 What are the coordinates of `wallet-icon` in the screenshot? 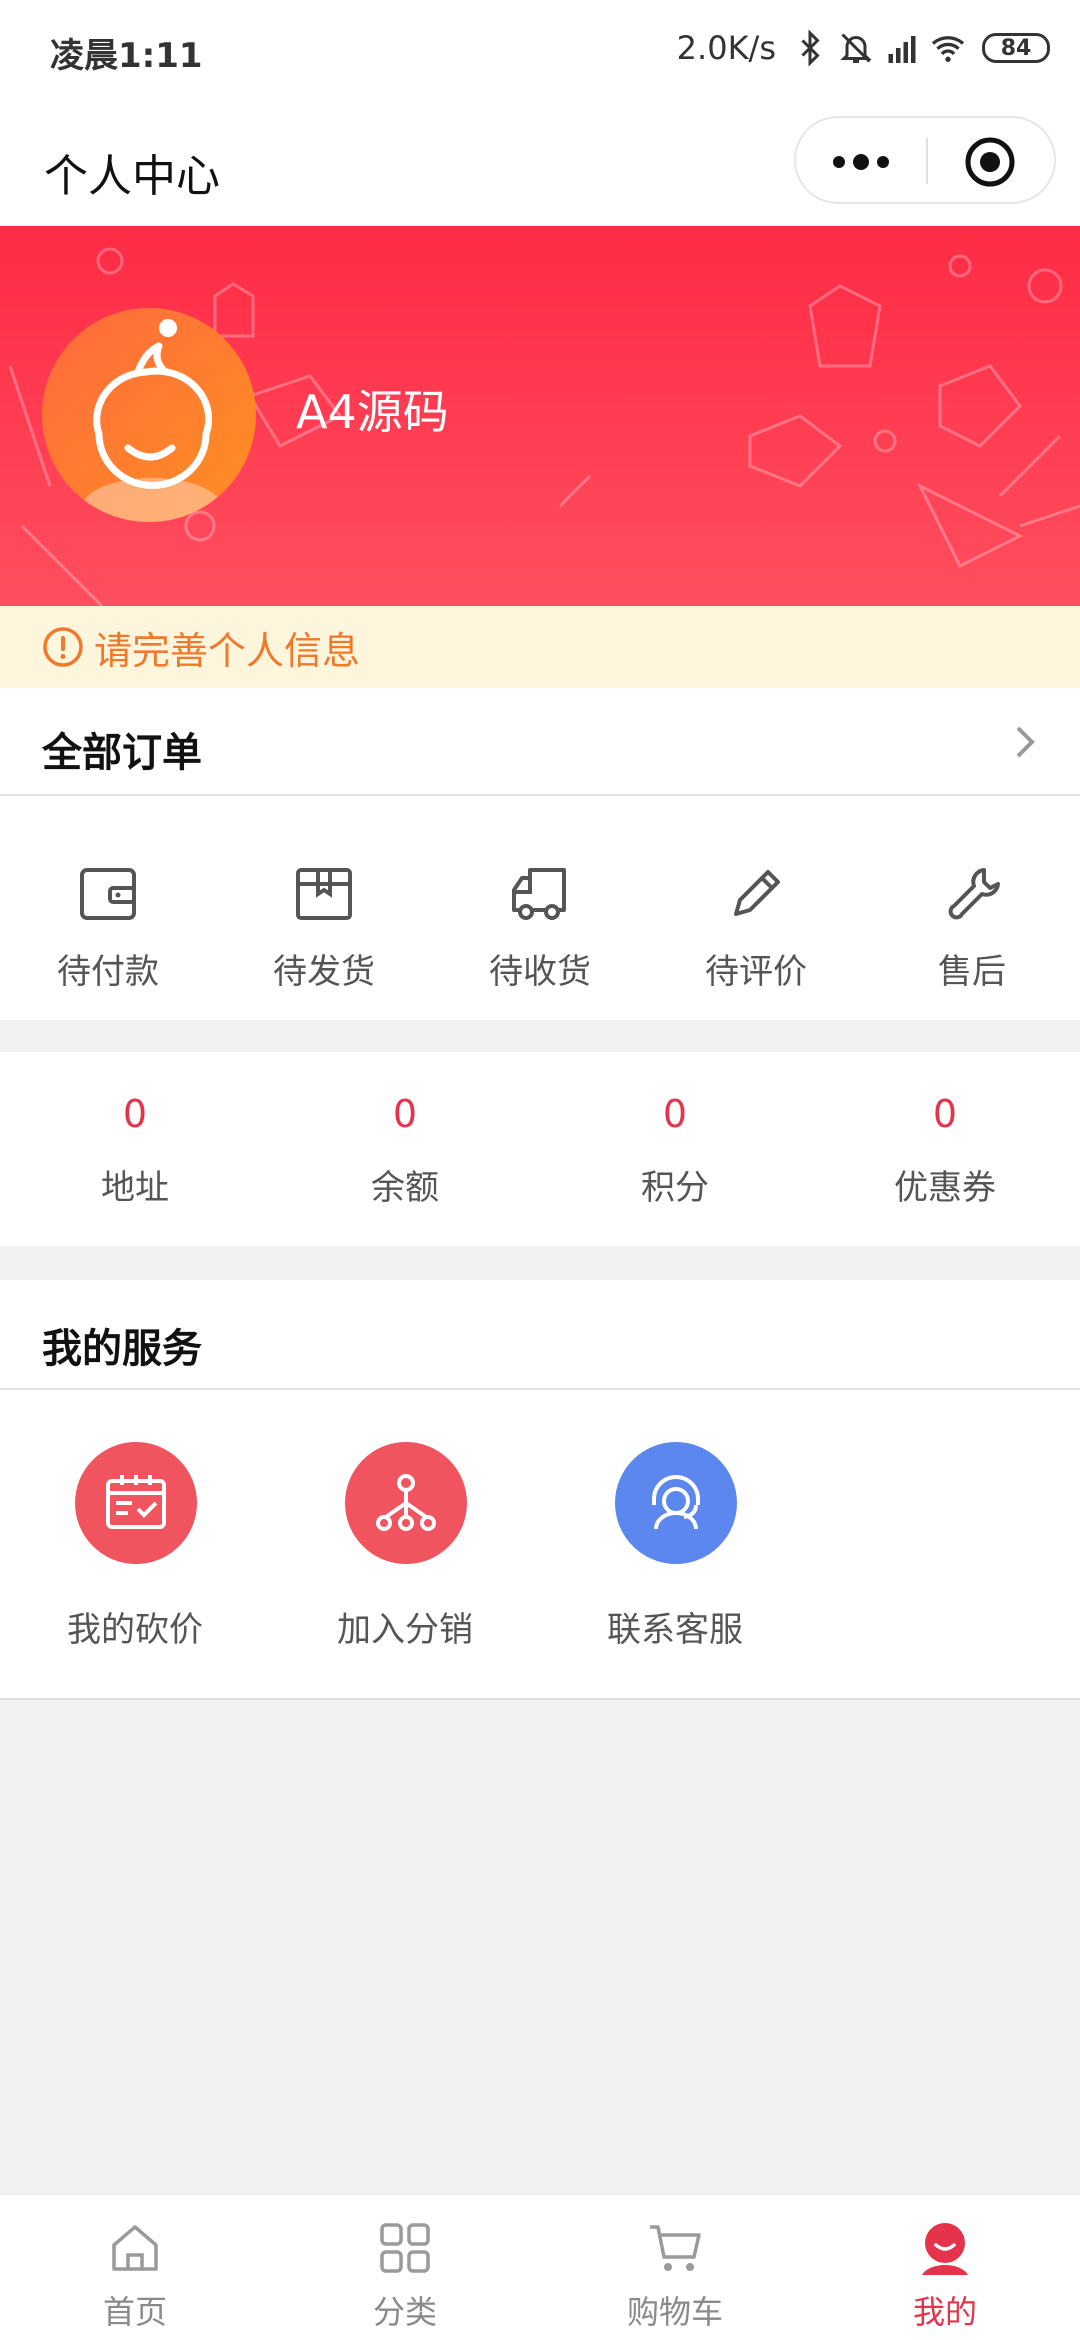 It's located at (108, 894).